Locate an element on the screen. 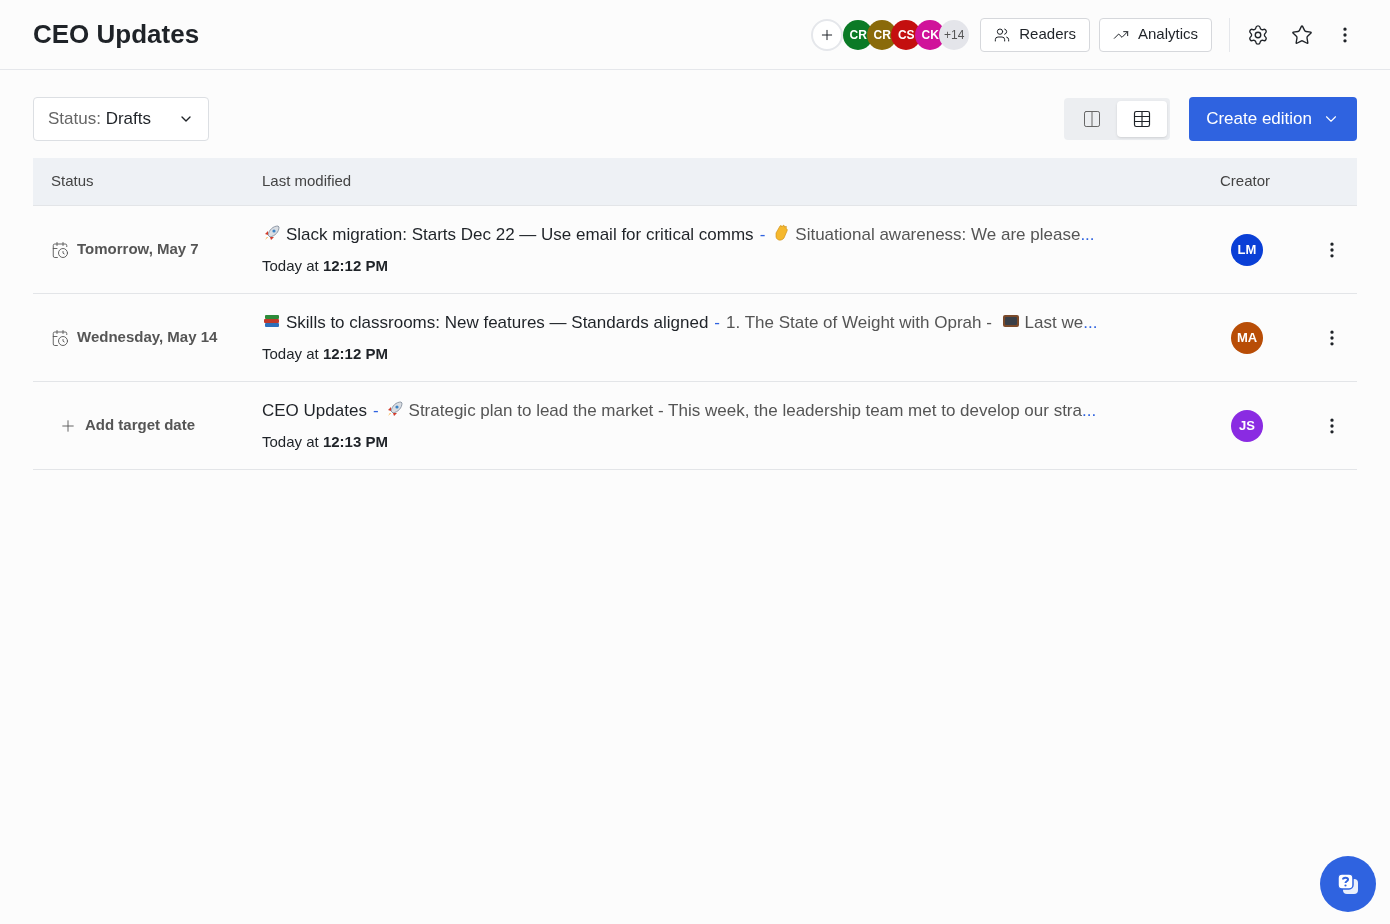  help-button is located at coordinates (1348, 884).